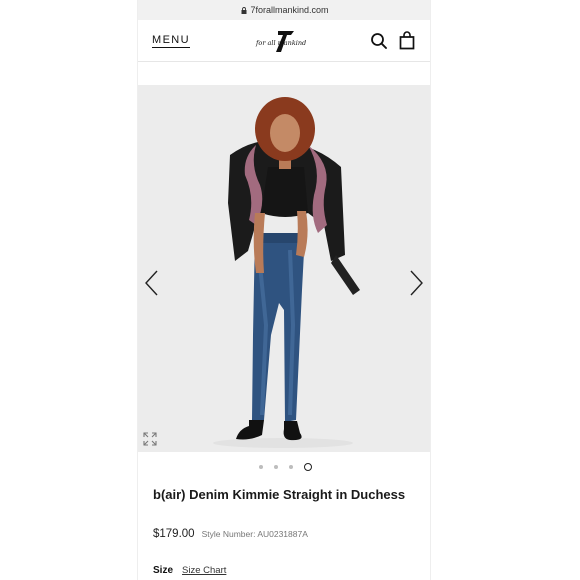 This screenshot has height=580, width=580. I want to click on product-title: b(air) Denim Kimmie Straight in Duchess, so click(279, 494).